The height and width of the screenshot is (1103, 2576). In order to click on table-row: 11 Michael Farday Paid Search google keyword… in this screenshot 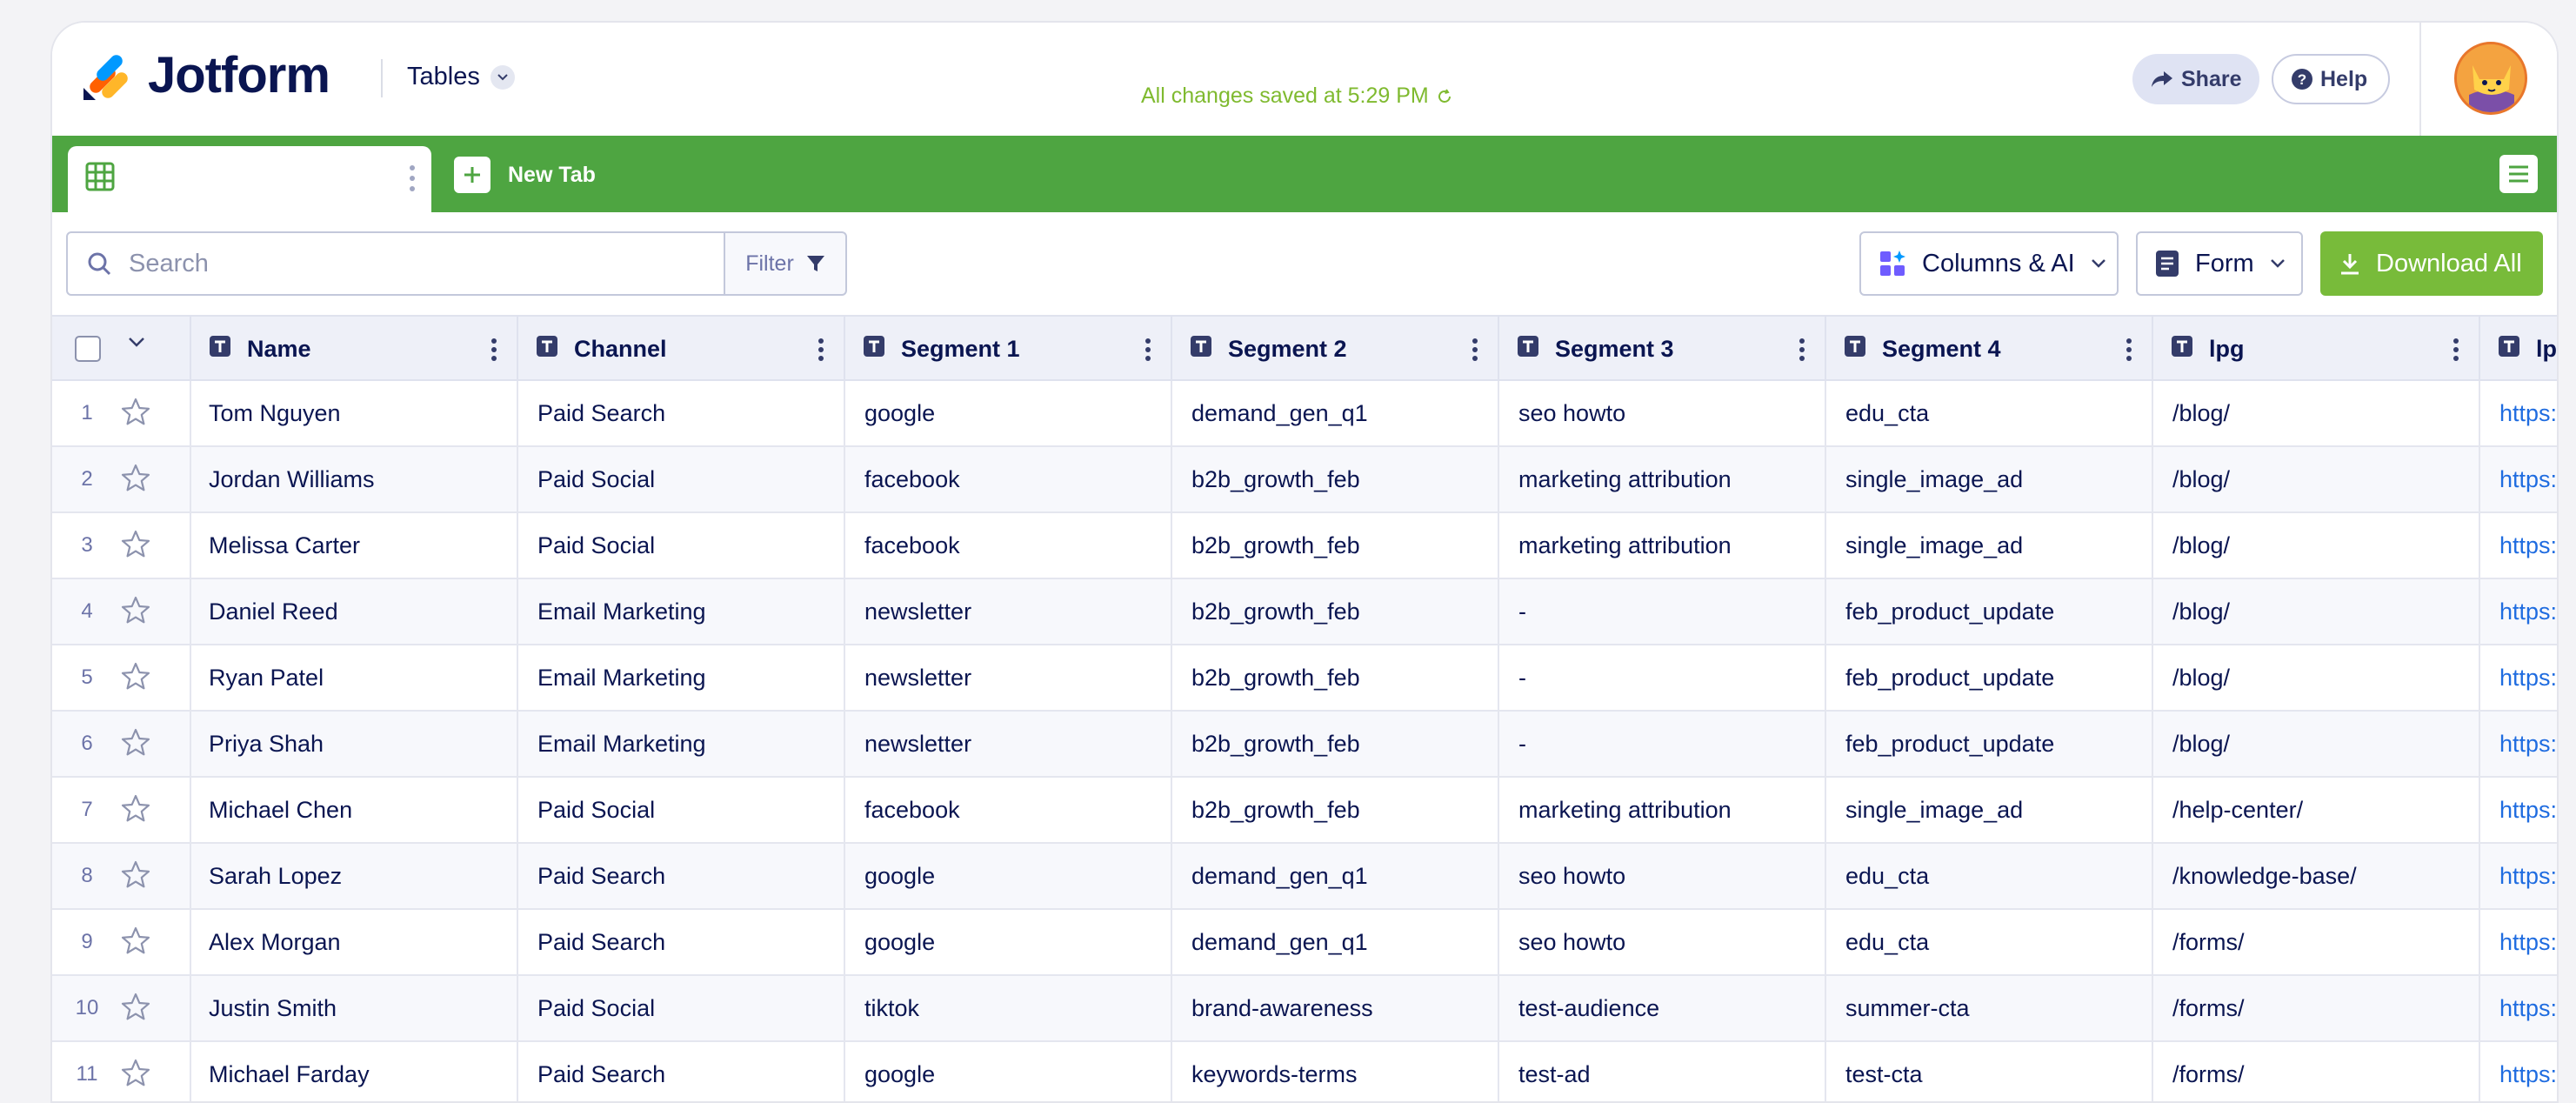, I will do `click(1304, 1071)`.